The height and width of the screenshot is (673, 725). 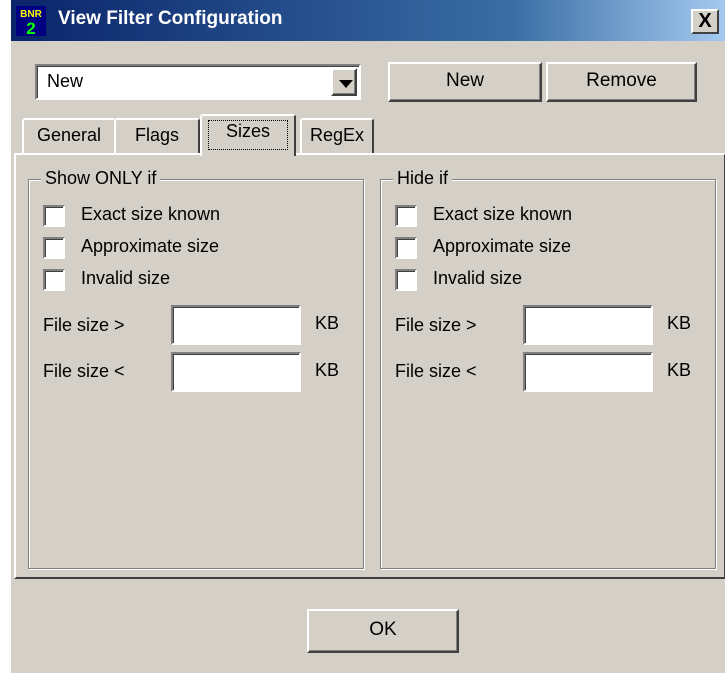 I want to click on window-title: View Filter Configuration, so click(x=170, y=18).